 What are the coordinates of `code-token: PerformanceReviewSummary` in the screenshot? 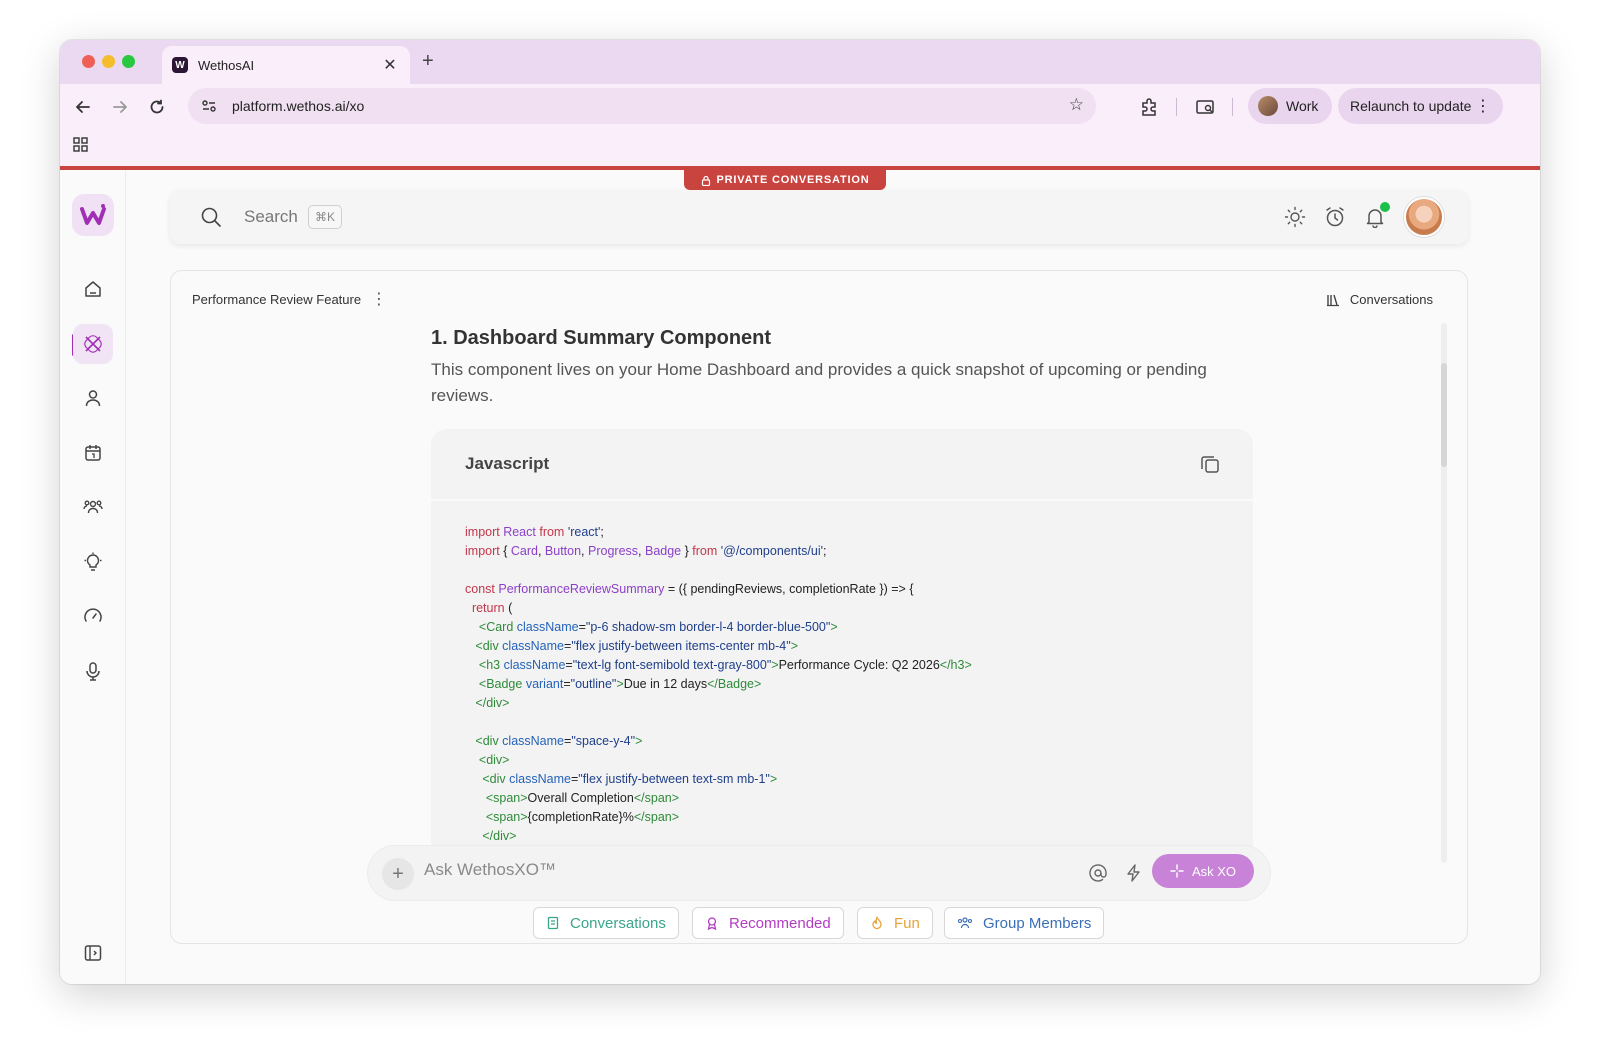 It's located at (583, 589).